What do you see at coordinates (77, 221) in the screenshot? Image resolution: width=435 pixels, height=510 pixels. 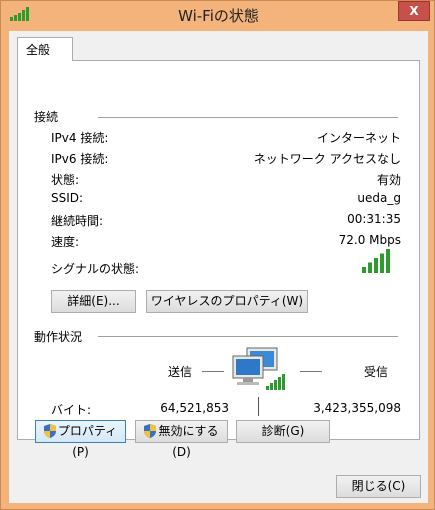 I see `duration-label: 継続時間:` at bounding box center [77, 221].